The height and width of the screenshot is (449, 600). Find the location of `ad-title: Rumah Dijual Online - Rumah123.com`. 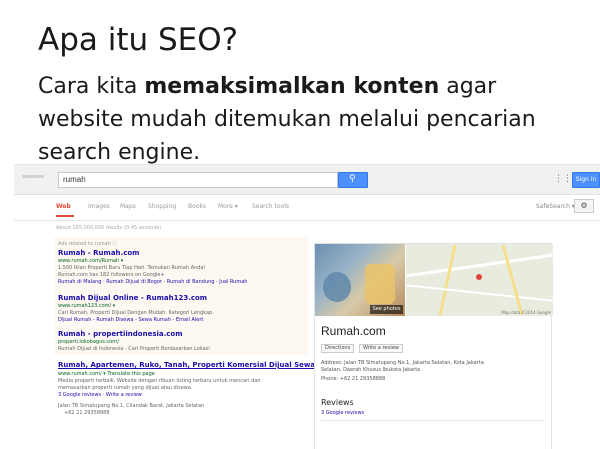

ad-title: Rumah Dijual Online - Rumah123.com is located at coordinates (132, 298).